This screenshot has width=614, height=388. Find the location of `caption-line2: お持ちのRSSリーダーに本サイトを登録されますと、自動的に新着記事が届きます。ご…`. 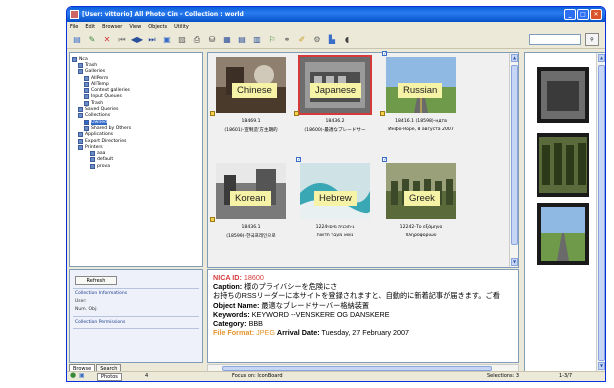

caption-line2: お持ちのRSSリーダーに本サイトを登録されますと、自動的に新着記事が届きます。ご… is located at coordinates (356, 296).